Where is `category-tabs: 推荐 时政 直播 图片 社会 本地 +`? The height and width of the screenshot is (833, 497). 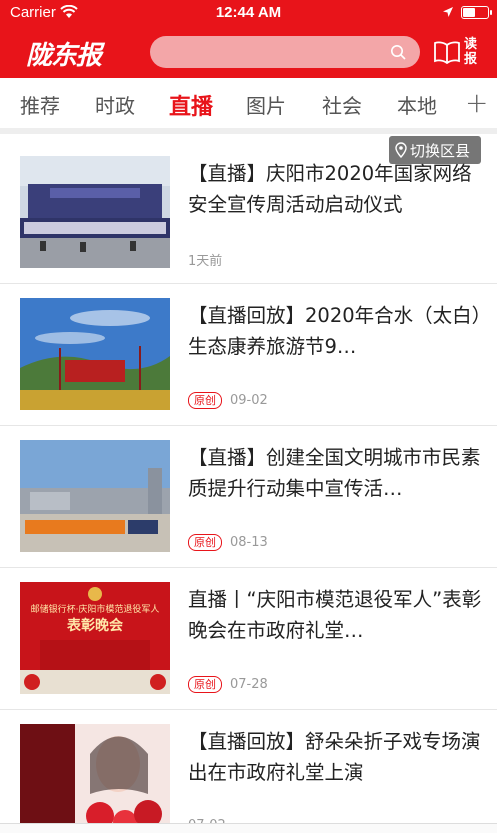
category-tabs: 推荐 时政 直播 图片 社会 本地 + is located at coordinates (248, 103).